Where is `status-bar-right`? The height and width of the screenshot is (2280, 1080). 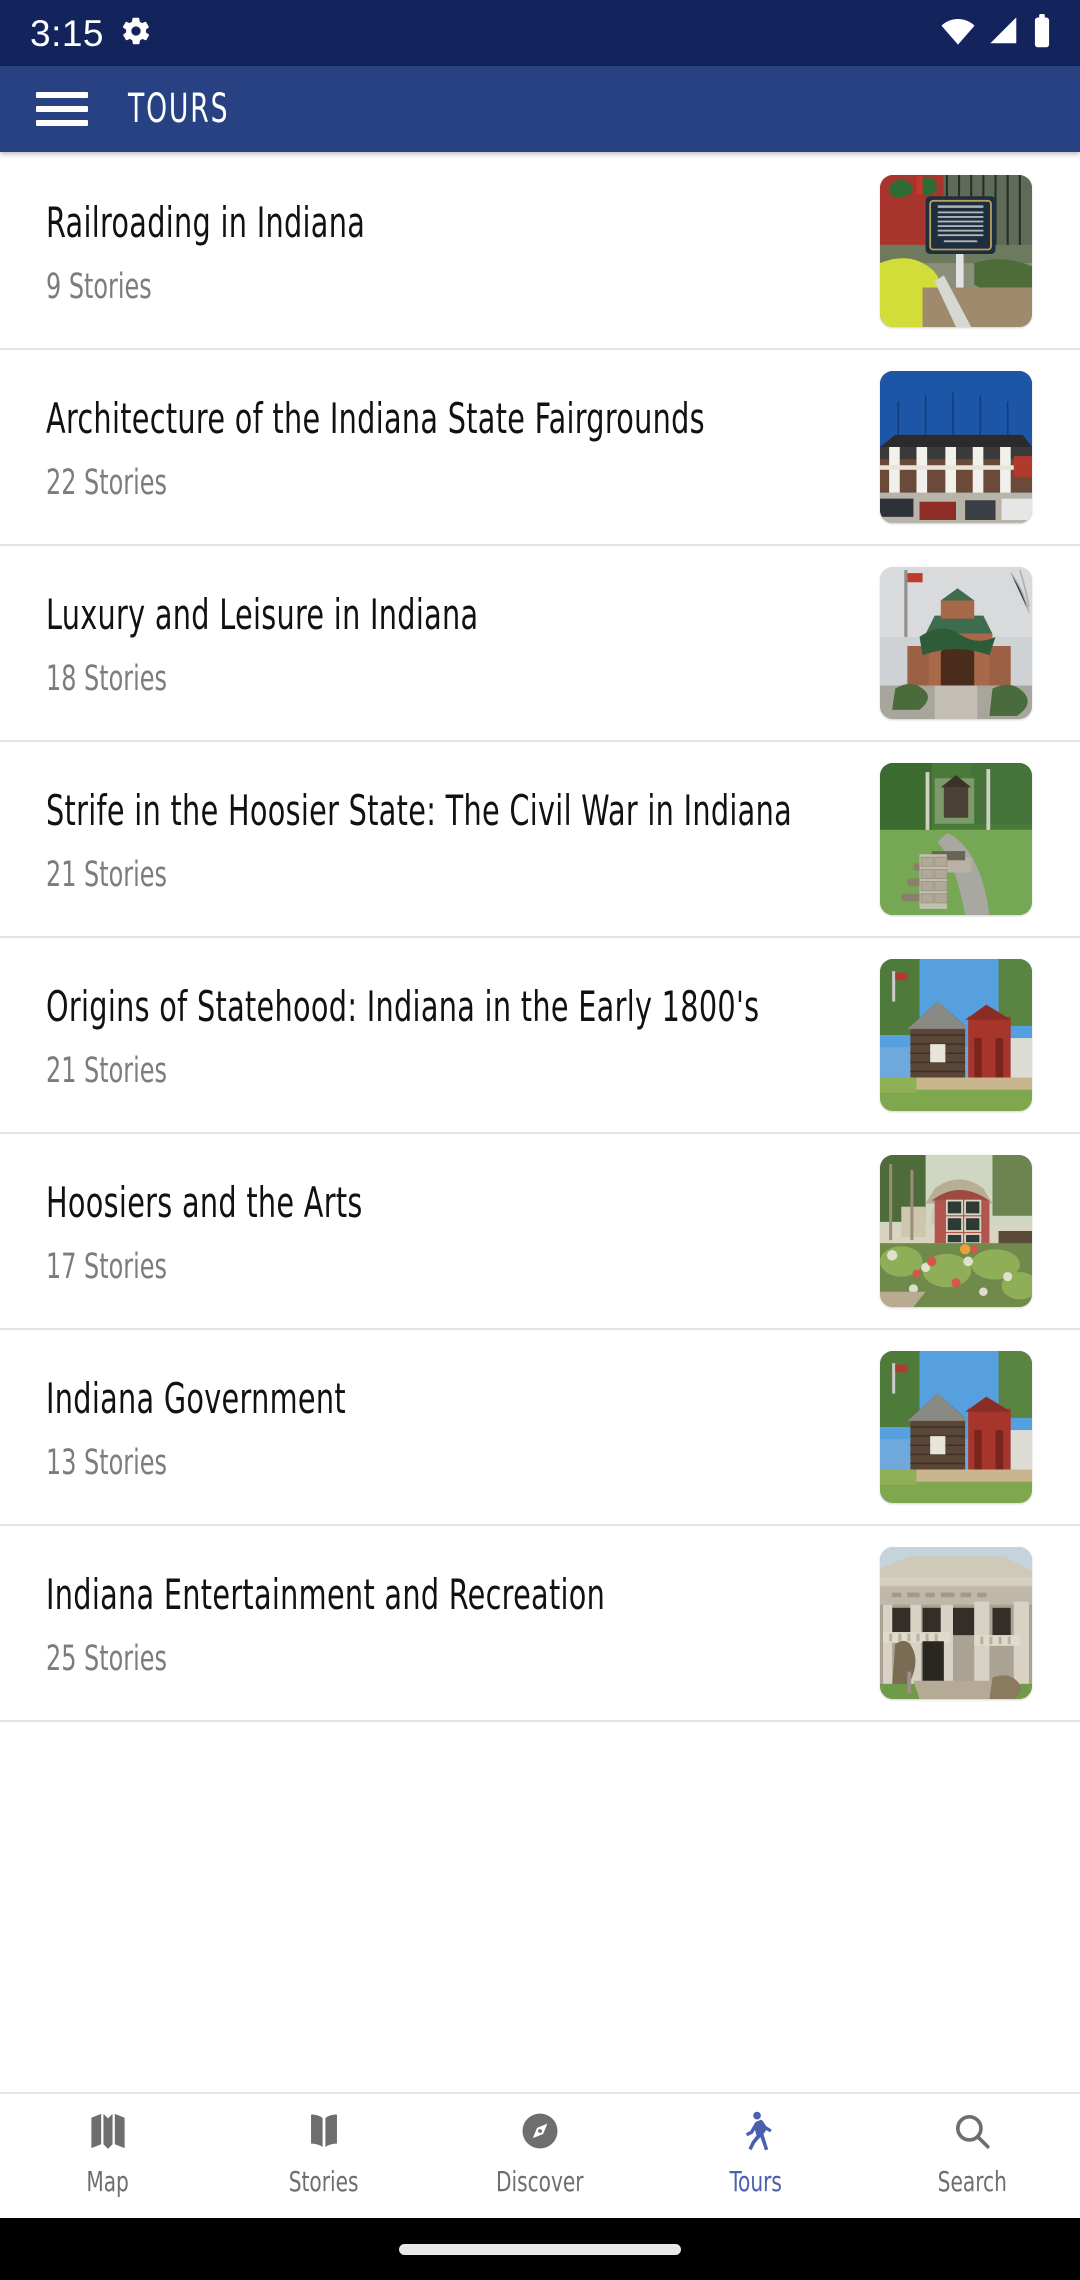
status-bar-right is located at coordinates (996, 33).